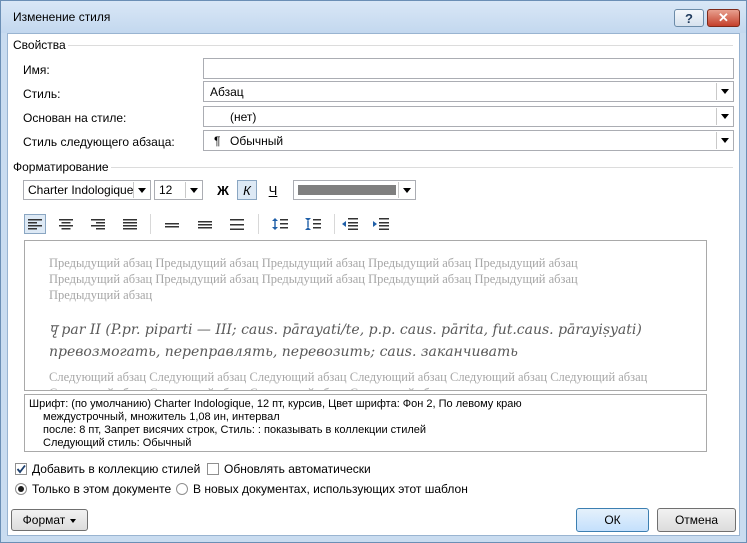 This screenshot has width=747, height=543. I want to click on align-right-button, so click(98, 224).